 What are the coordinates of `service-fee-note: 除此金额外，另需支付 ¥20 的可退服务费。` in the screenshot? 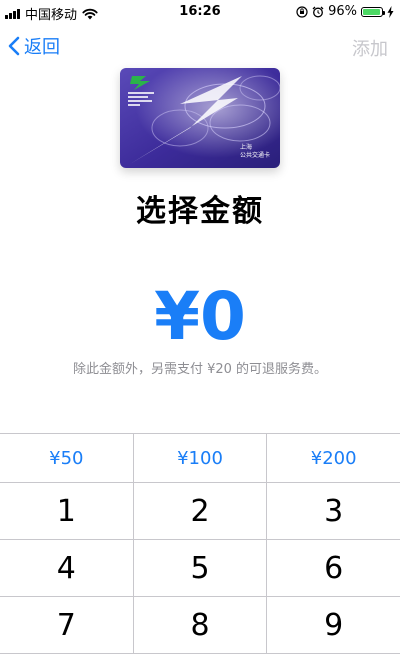 It's located at (200, 369).